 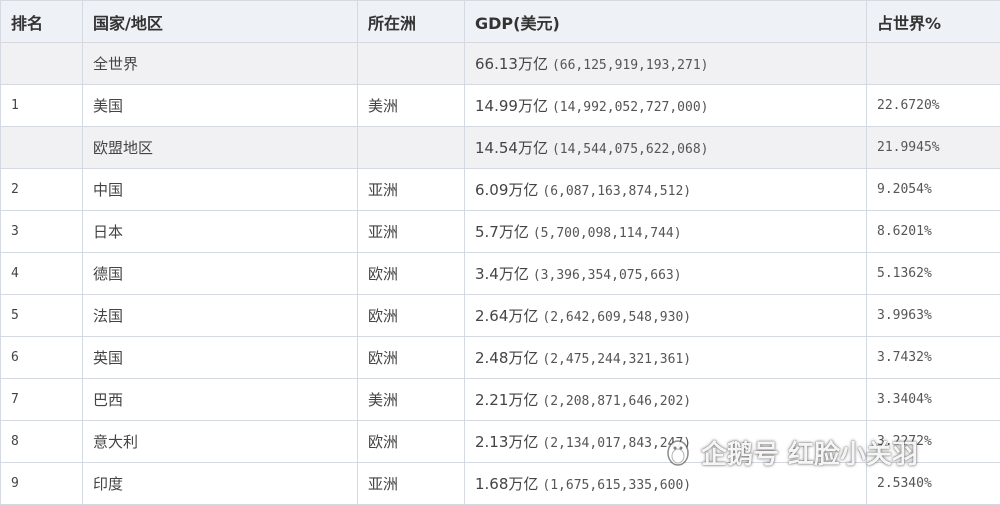 I want to click on cell-rank: 7, so click(x=42, y=400).